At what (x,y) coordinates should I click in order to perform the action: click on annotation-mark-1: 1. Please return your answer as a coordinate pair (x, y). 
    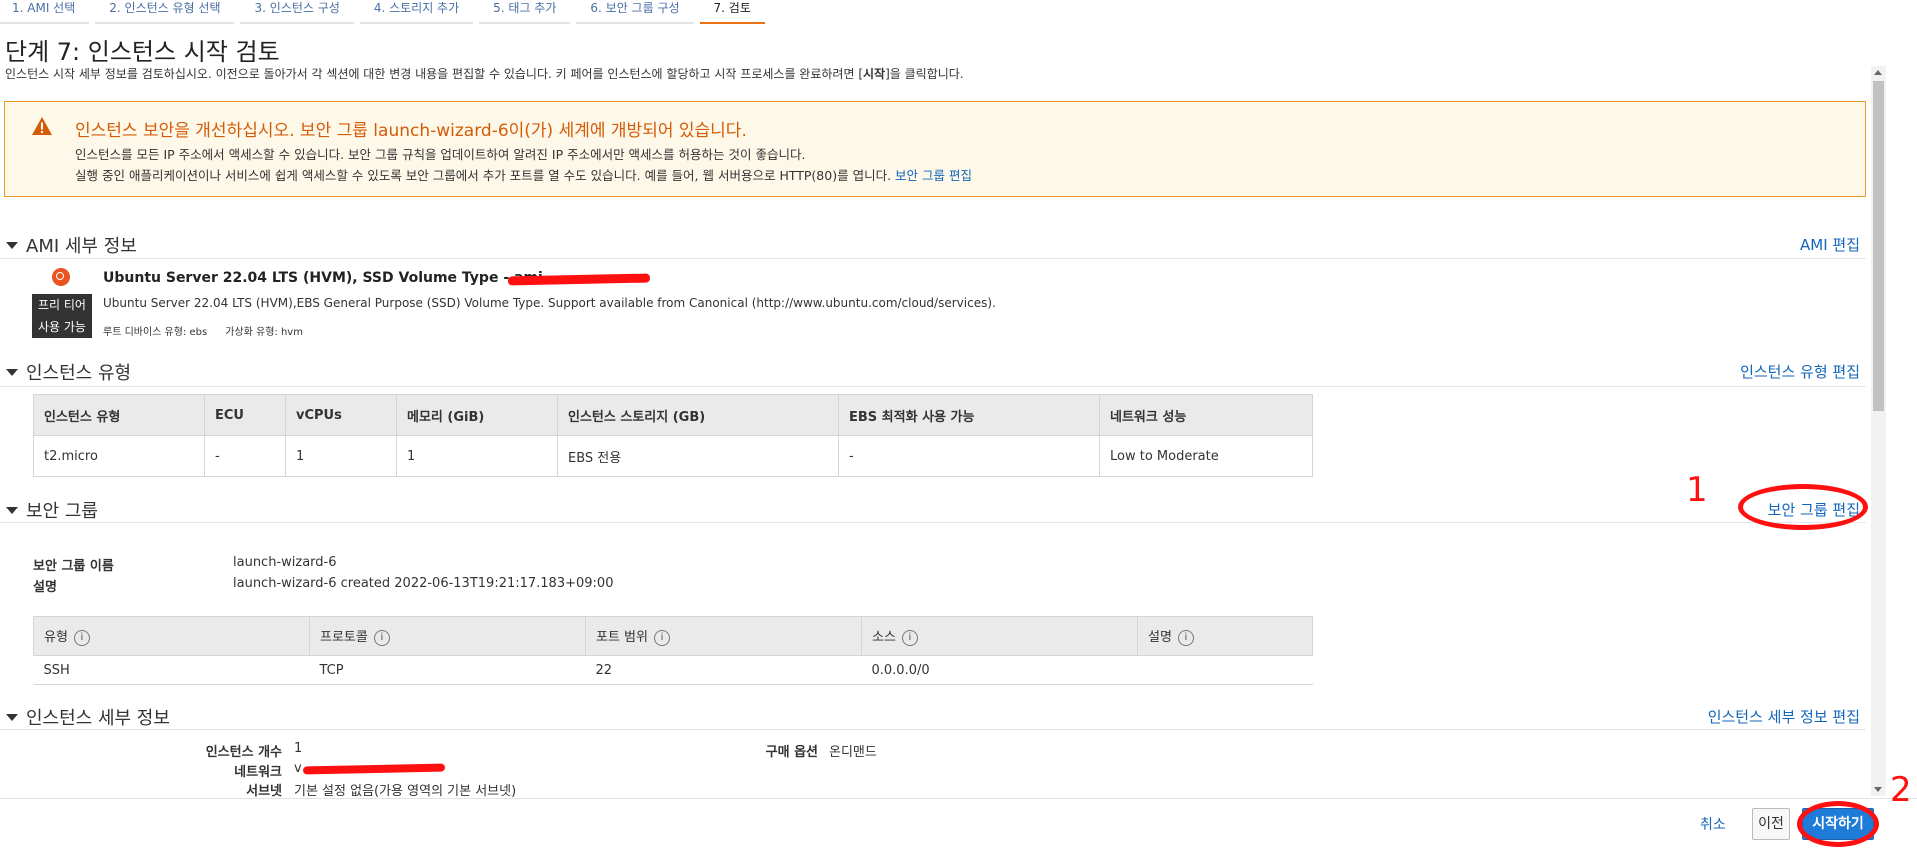
    Looking at the image, I should click on (1697, 490).